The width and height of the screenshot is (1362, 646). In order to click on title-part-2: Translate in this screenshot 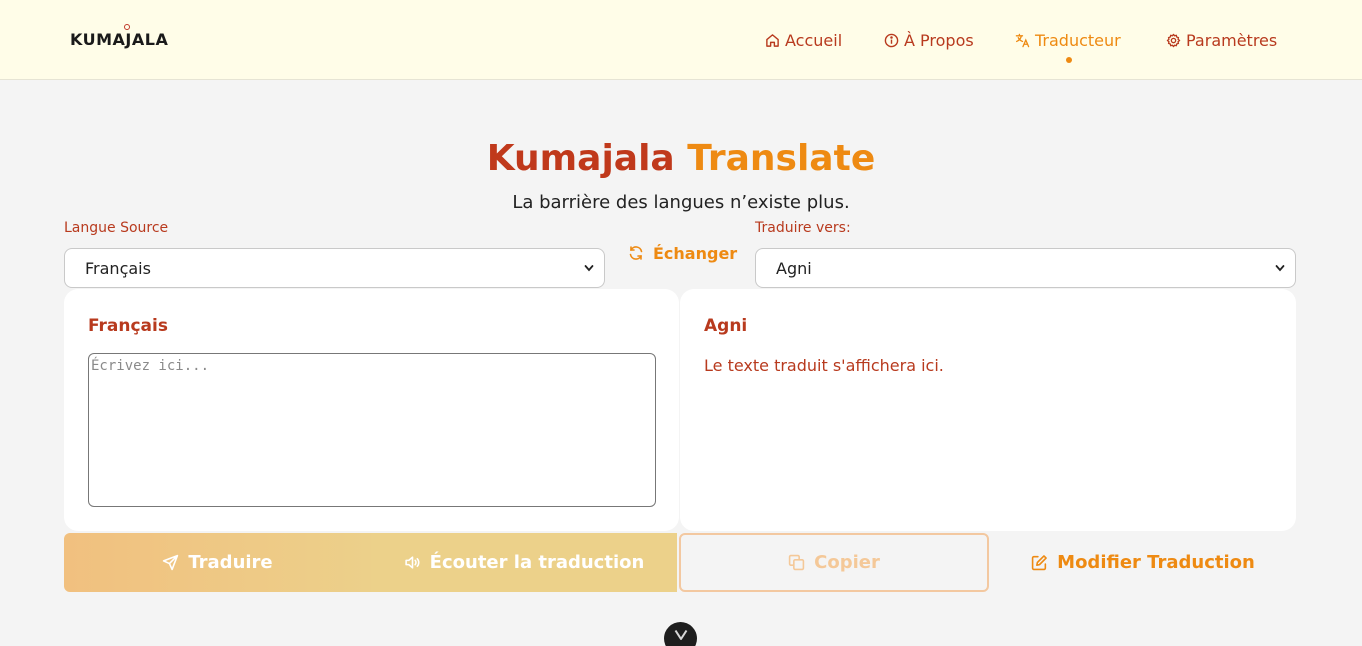, I will do `click(781, 158)`.